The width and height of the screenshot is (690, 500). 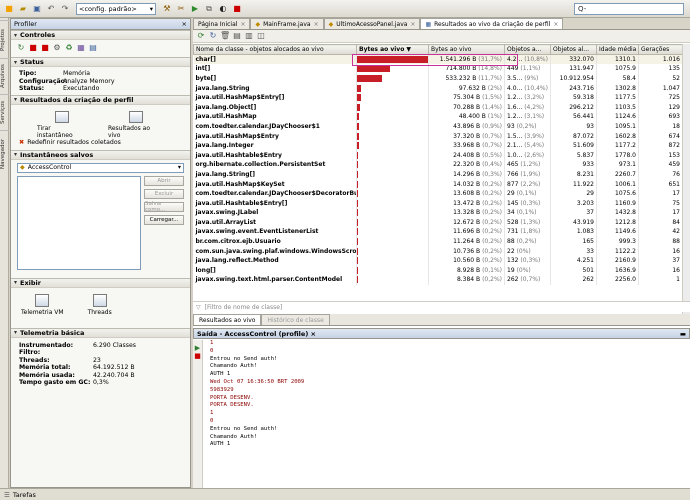 What do you see at coordinates (222, 23) in the screenshot?
I see `tab-pagina-inicial: Página Inicial ×` at bounding box center [222, 23].